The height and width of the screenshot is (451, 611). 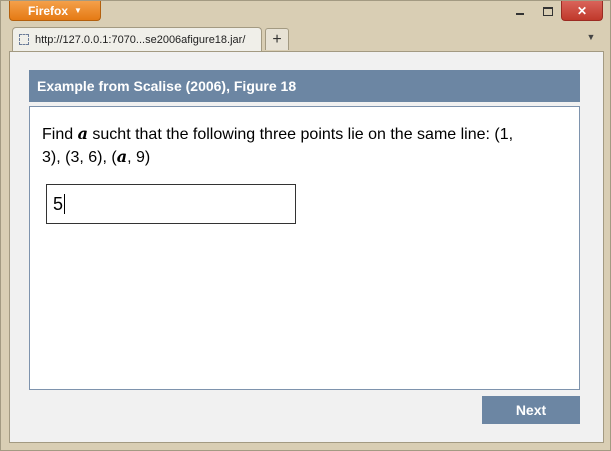 I want to click on minimize-button, so click(x=520, y=11).